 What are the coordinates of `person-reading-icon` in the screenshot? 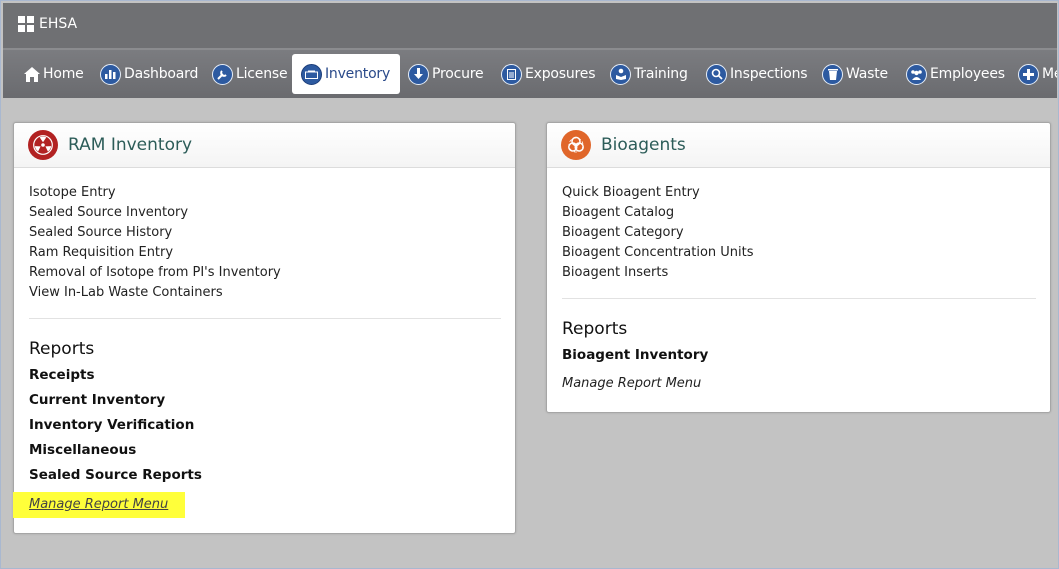 It's located at (620, 74).